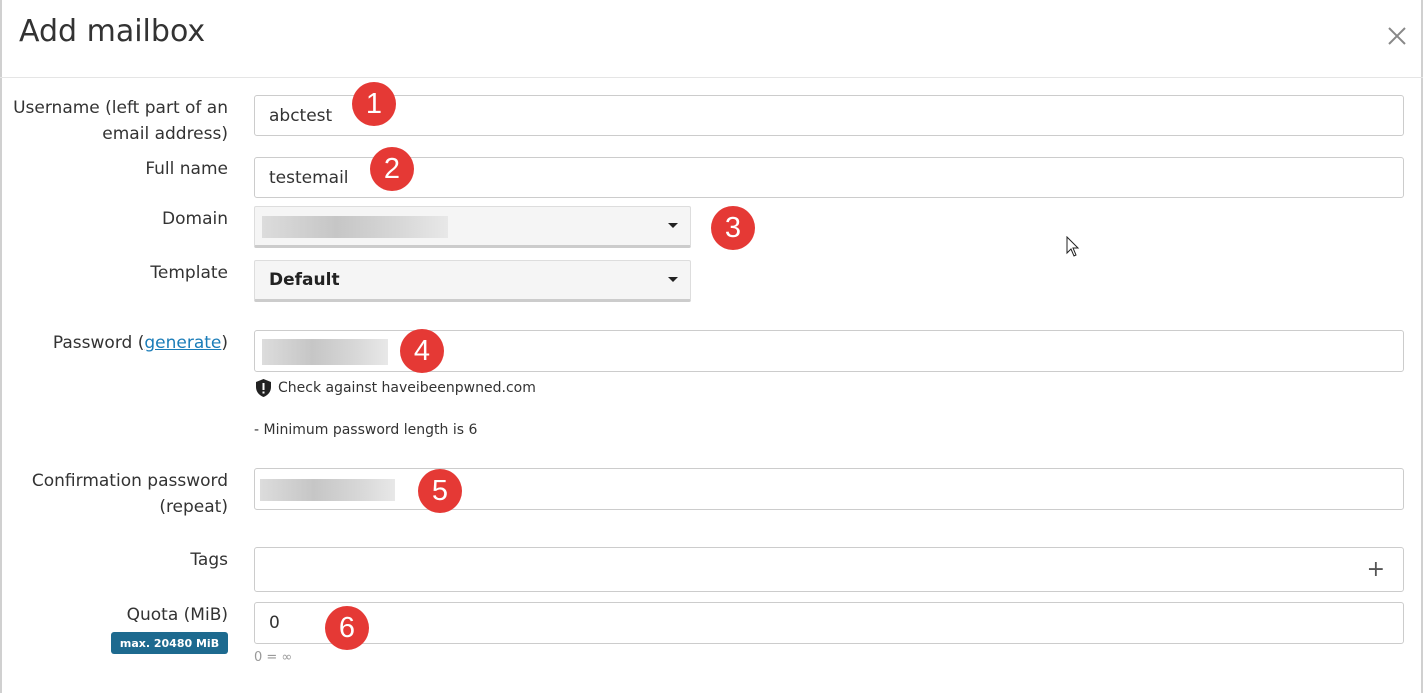  Describe the element at coordinates (195, 219) in the screenshot. I see `domain-label: Domain` at that location.